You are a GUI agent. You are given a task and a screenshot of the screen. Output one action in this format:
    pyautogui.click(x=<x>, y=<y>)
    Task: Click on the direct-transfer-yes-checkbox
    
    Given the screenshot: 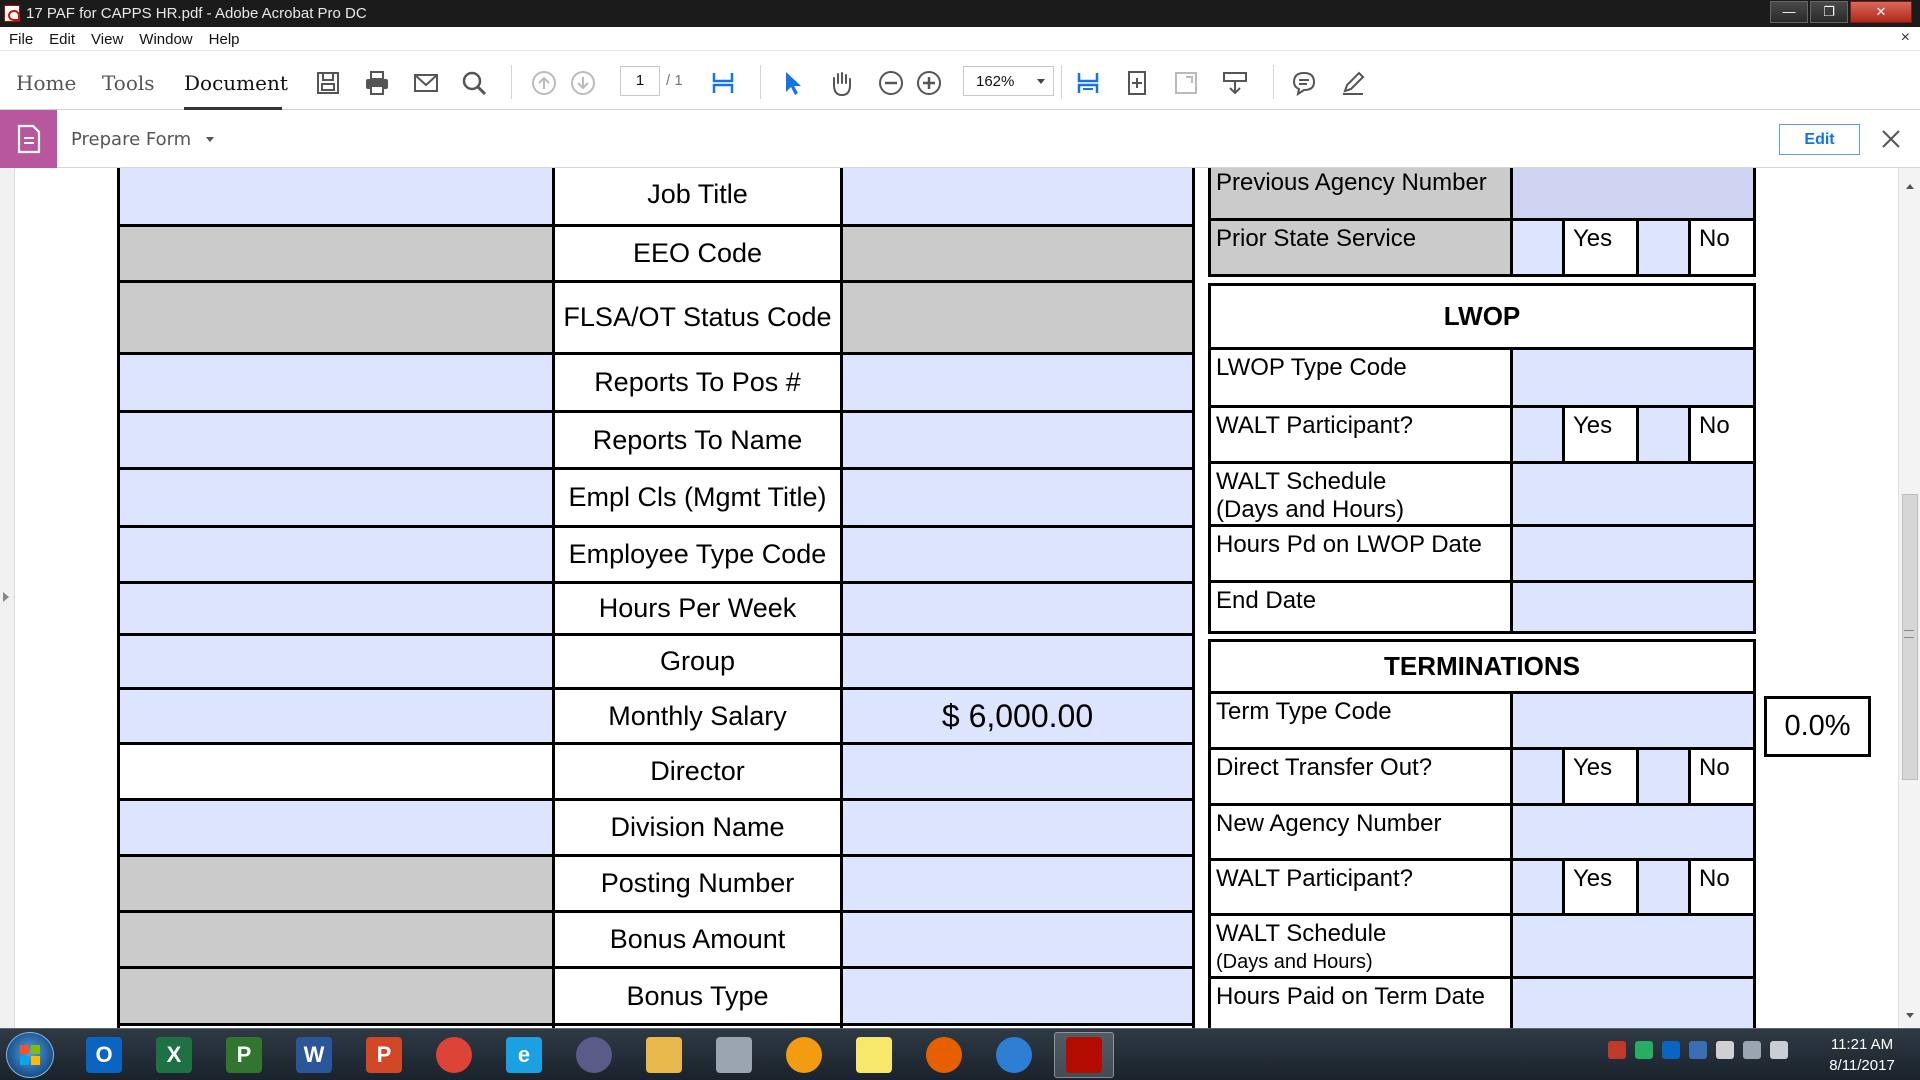 What is the action you would take?
    pyautogui.click(x=1537, y=776)
    